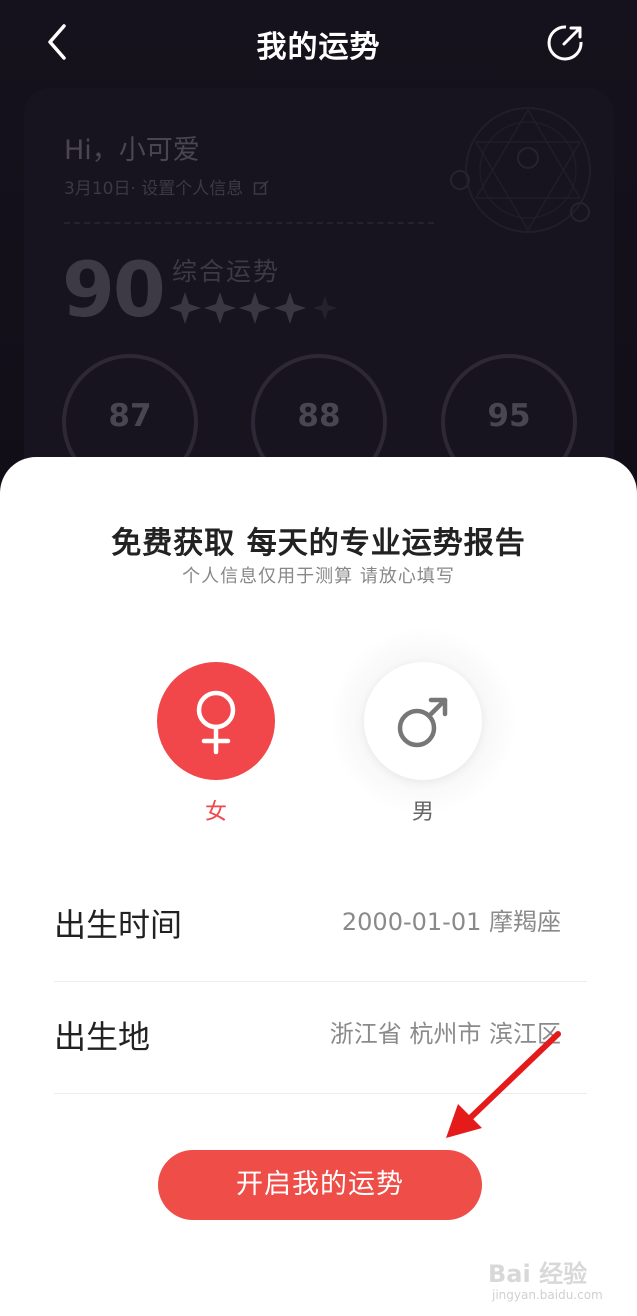  What do you see at coordinates (538, 1274) in the screenshot?
I see `watermark-text: Bai 经验` at bounding box center [538, 1274].